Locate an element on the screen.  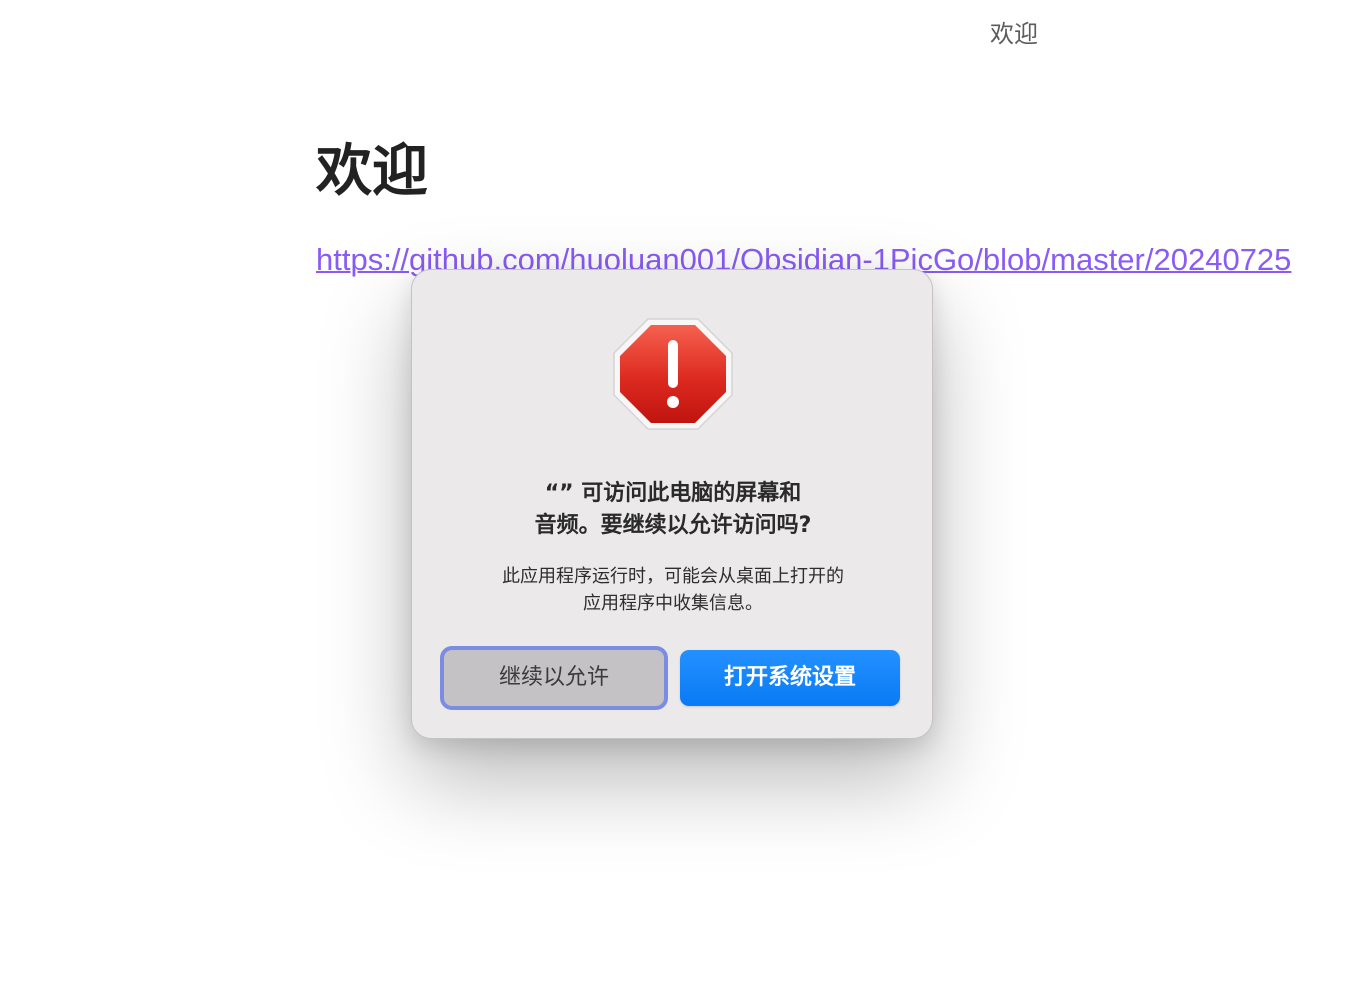
open-system-settings-button: 打开系统设置 is located at coordinates (790, 678).